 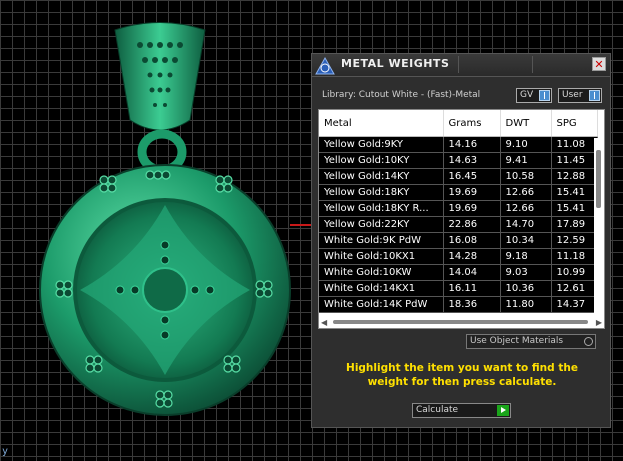 I want to click on table-cell: 17.89, so click(x=574, y=224).